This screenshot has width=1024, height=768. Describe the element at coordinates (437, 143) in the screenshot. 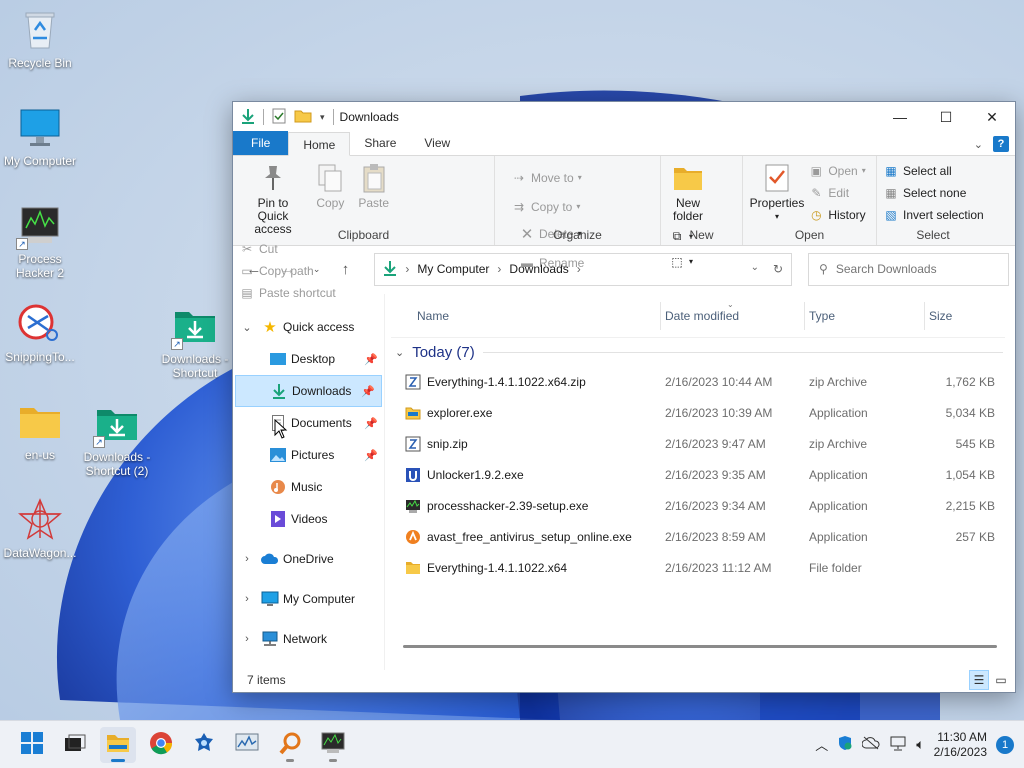

I see `tab-view: View` at that location.